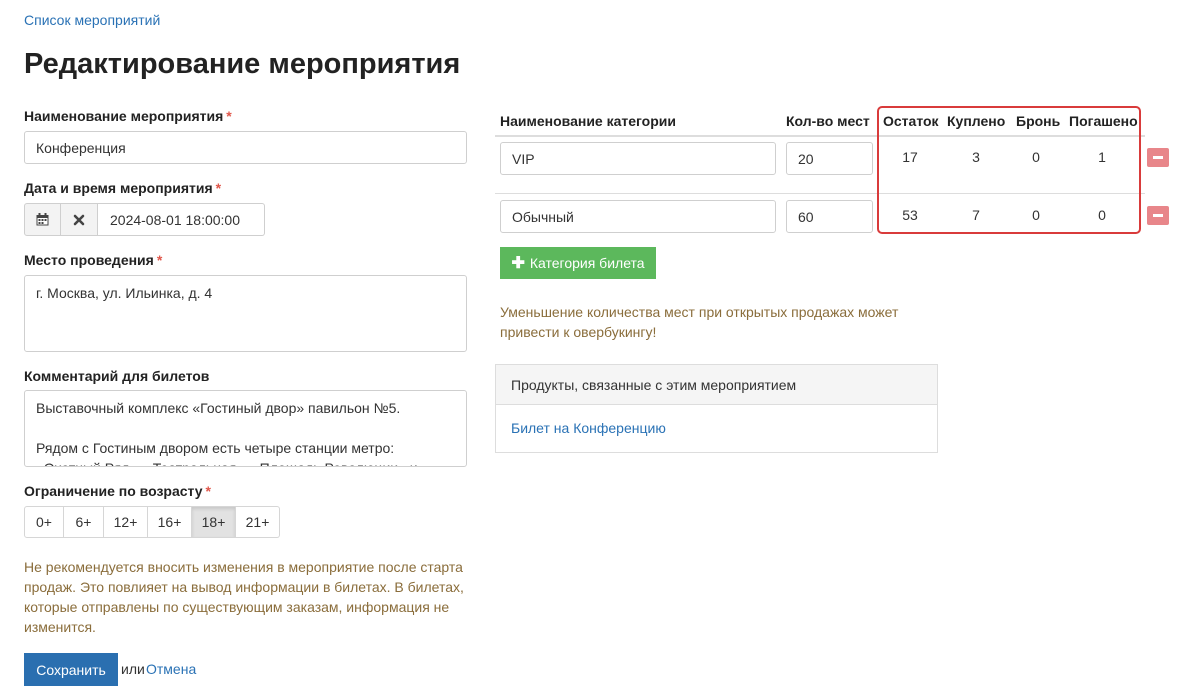  What do you see at coordinates (44, 522) in the screenshot?
I see `age-option-0: 0+` at bounding box center [44, 522].